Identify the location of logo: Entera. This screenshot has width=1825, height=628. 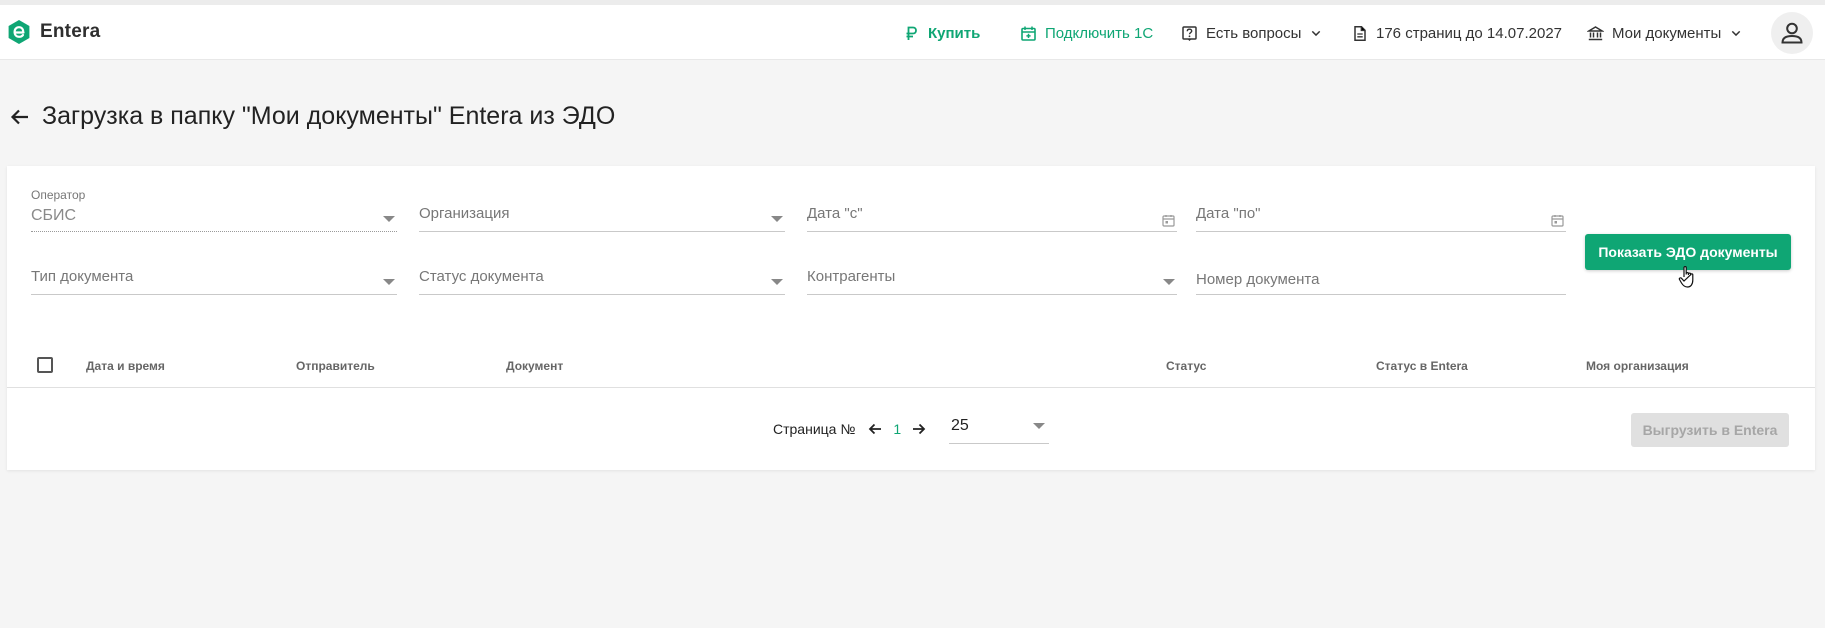
(53, 32).